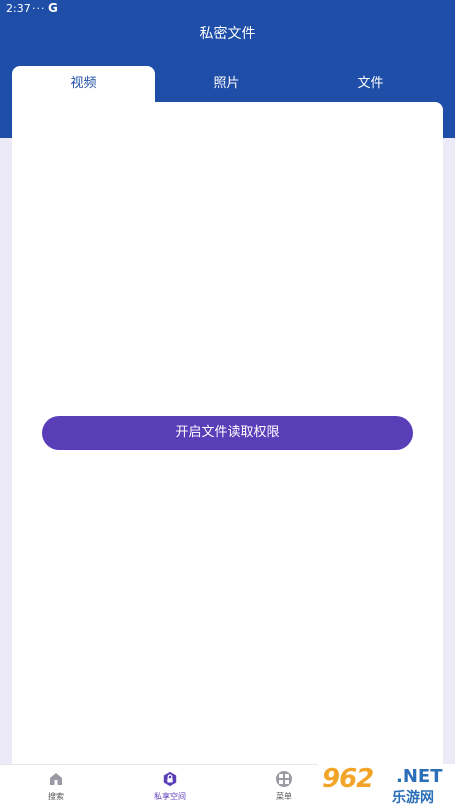 The height and width of the screenshot is (810, 455). Describe the element at coordinates (370, 84) in the screenshot. I see `tab-files: 文件` at that location.